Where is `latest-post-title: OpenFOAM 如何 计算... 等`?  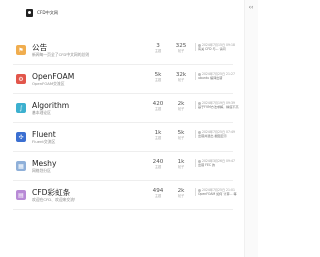 latest-post-title: OpenFOAM 如何 计算... 等 is located at coordinates (219, 194).